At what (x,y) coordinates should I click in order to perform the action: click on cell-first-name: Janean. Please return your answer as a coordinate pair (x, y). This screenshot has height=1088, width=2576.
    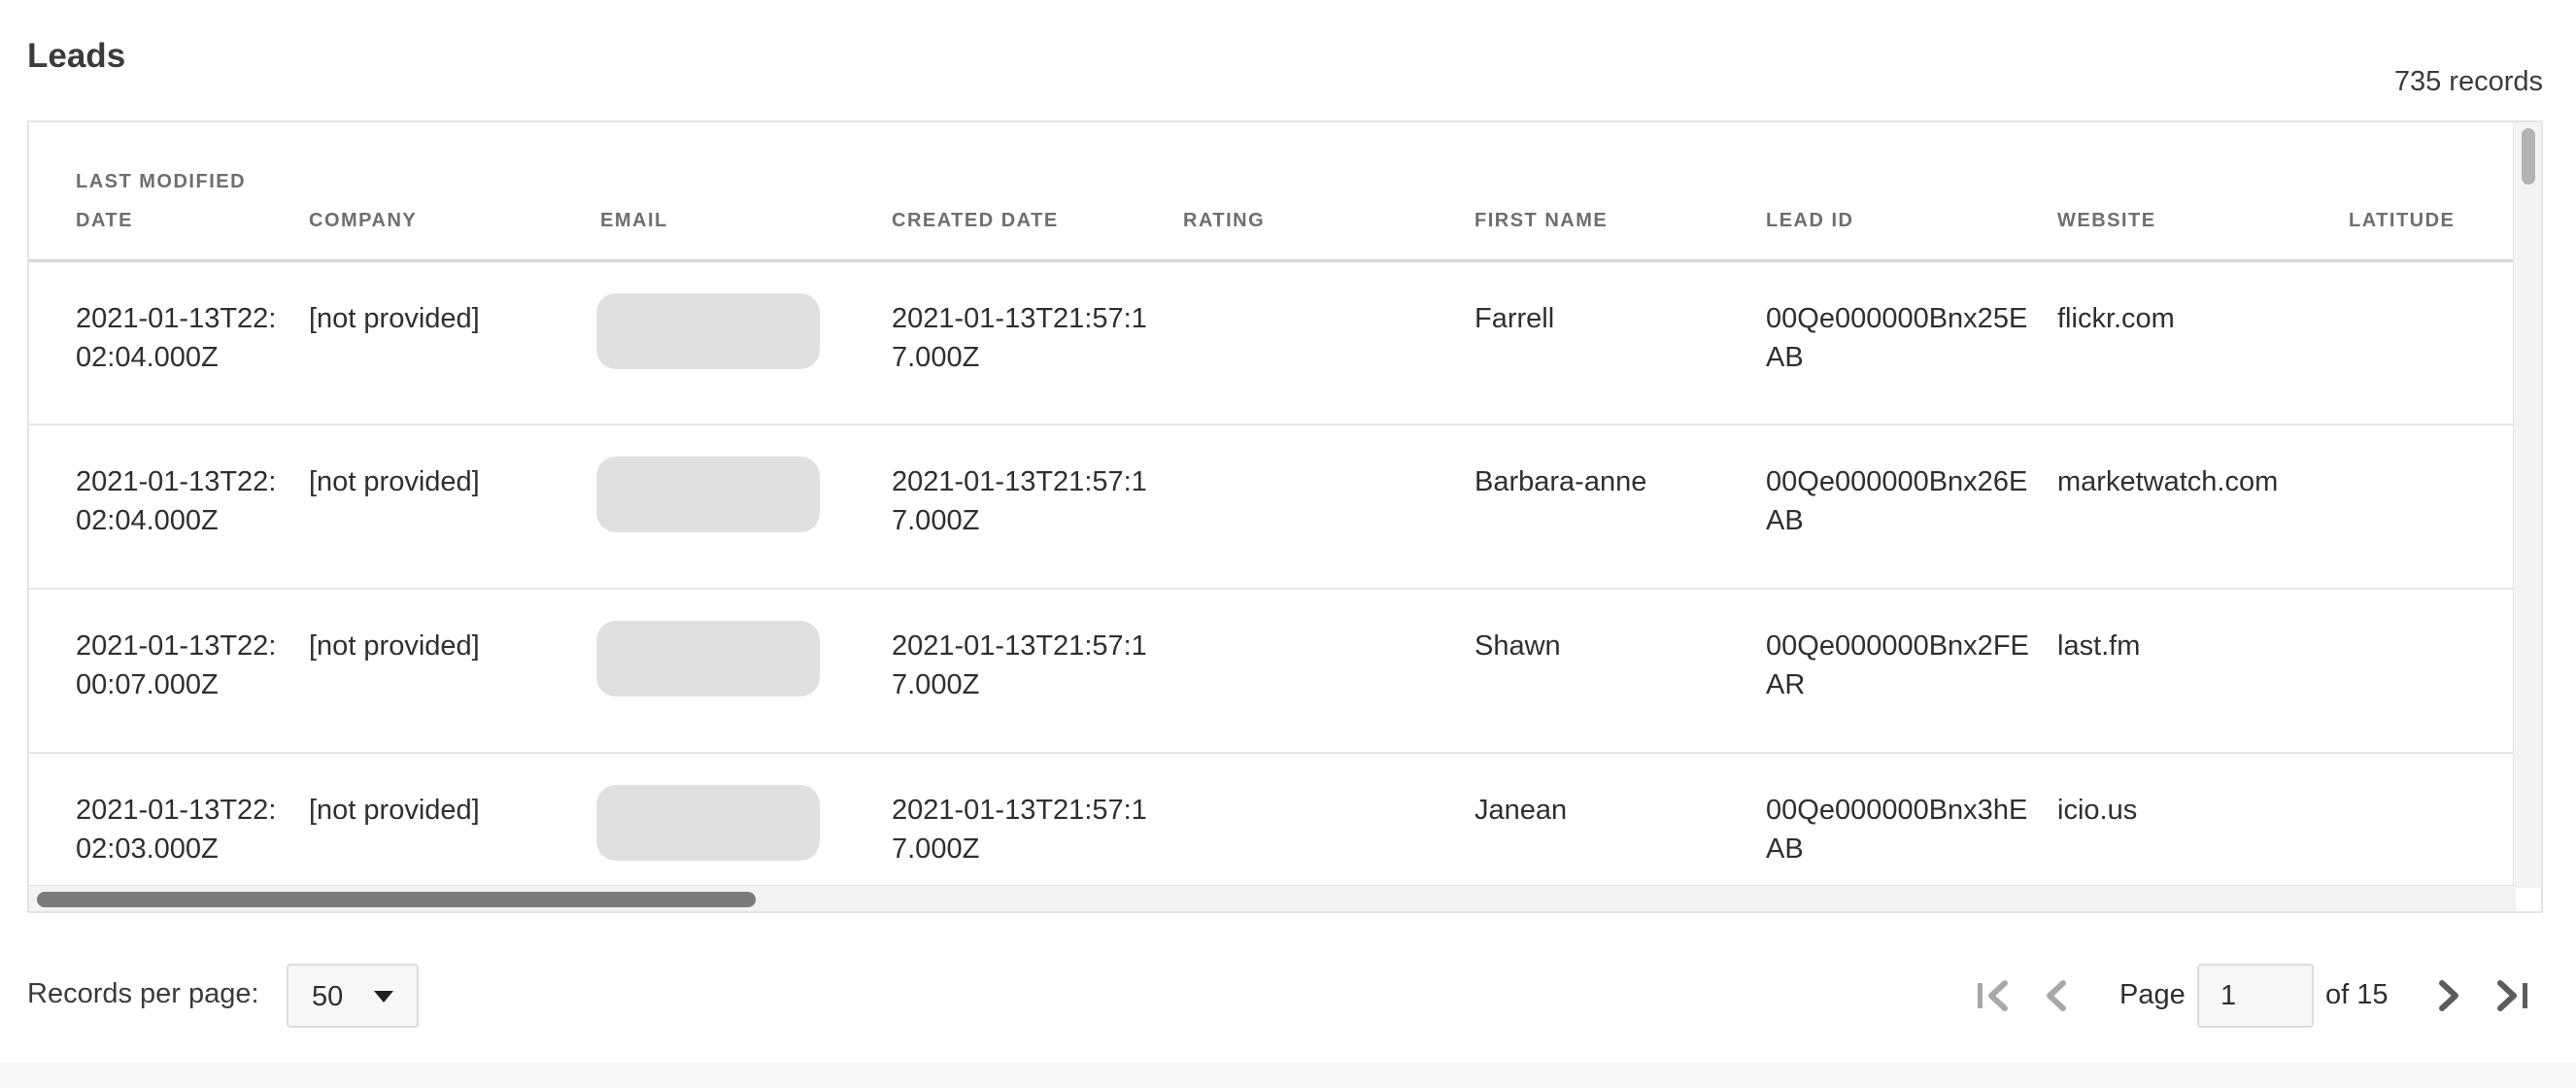
    Looking at the image, I should click on (1521, 810).